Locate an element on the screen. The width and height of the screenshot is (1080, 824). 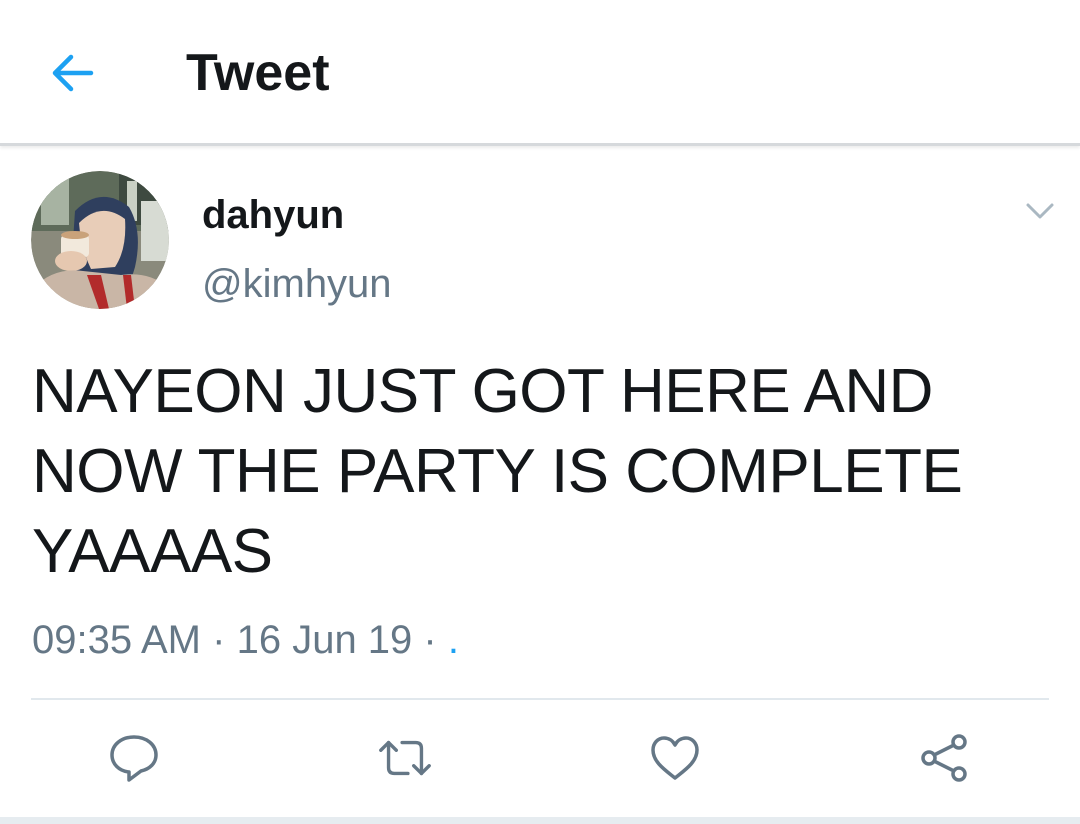
back-button is located at coordinates (72, 73).